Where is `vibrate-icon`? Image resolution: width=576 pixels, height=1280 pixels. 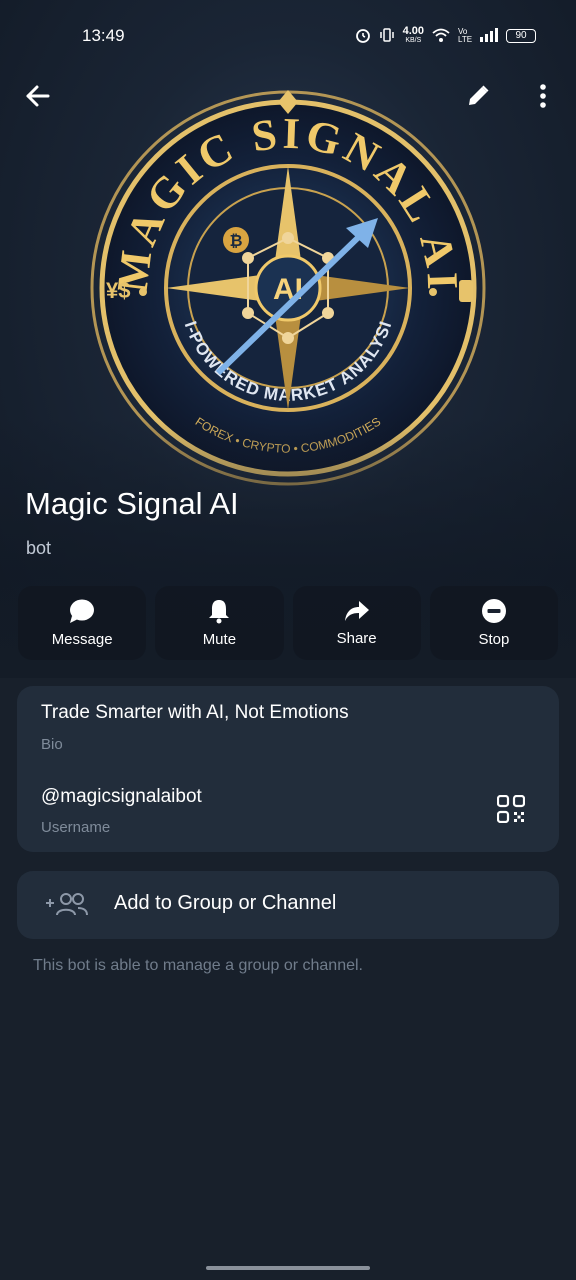
vibrate-icon is located at coordinates (387, 36).